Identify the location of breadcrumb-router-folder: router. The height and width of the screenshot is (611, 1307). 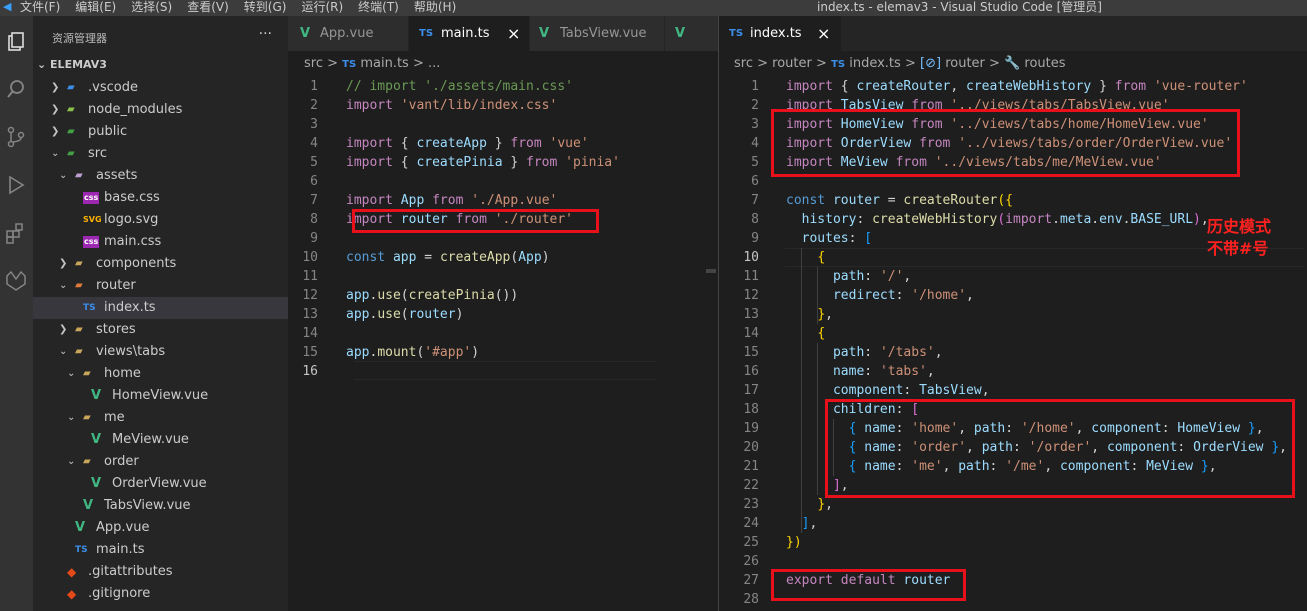
(792, 63).